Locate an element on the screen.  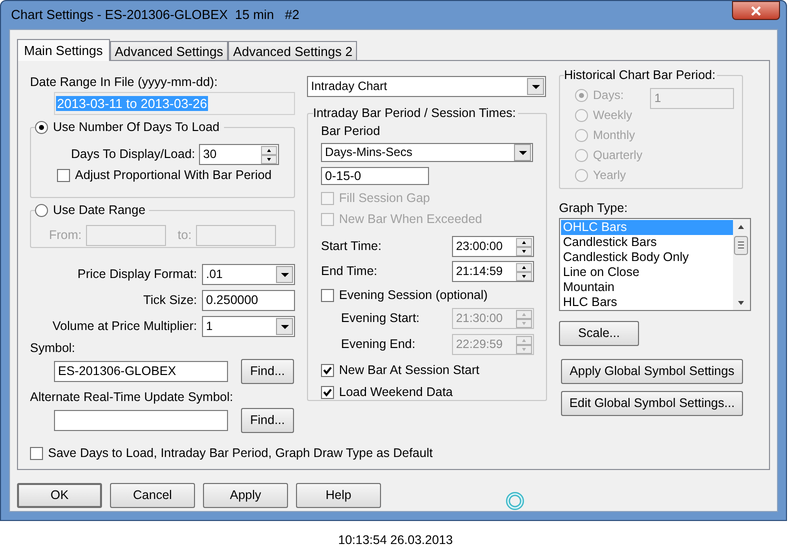
list-item: Candlestick Body Only is located at coordinates (647, 257).